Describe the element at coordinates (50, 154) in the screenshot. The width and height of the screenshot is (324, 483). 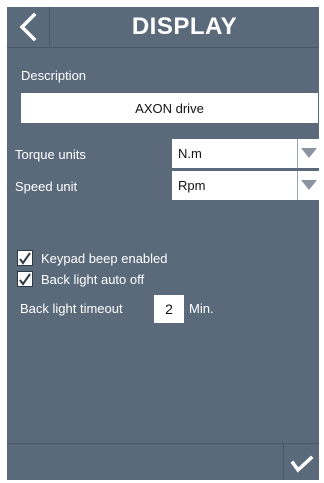
I see `torque-units-label: Torque units` at that location.